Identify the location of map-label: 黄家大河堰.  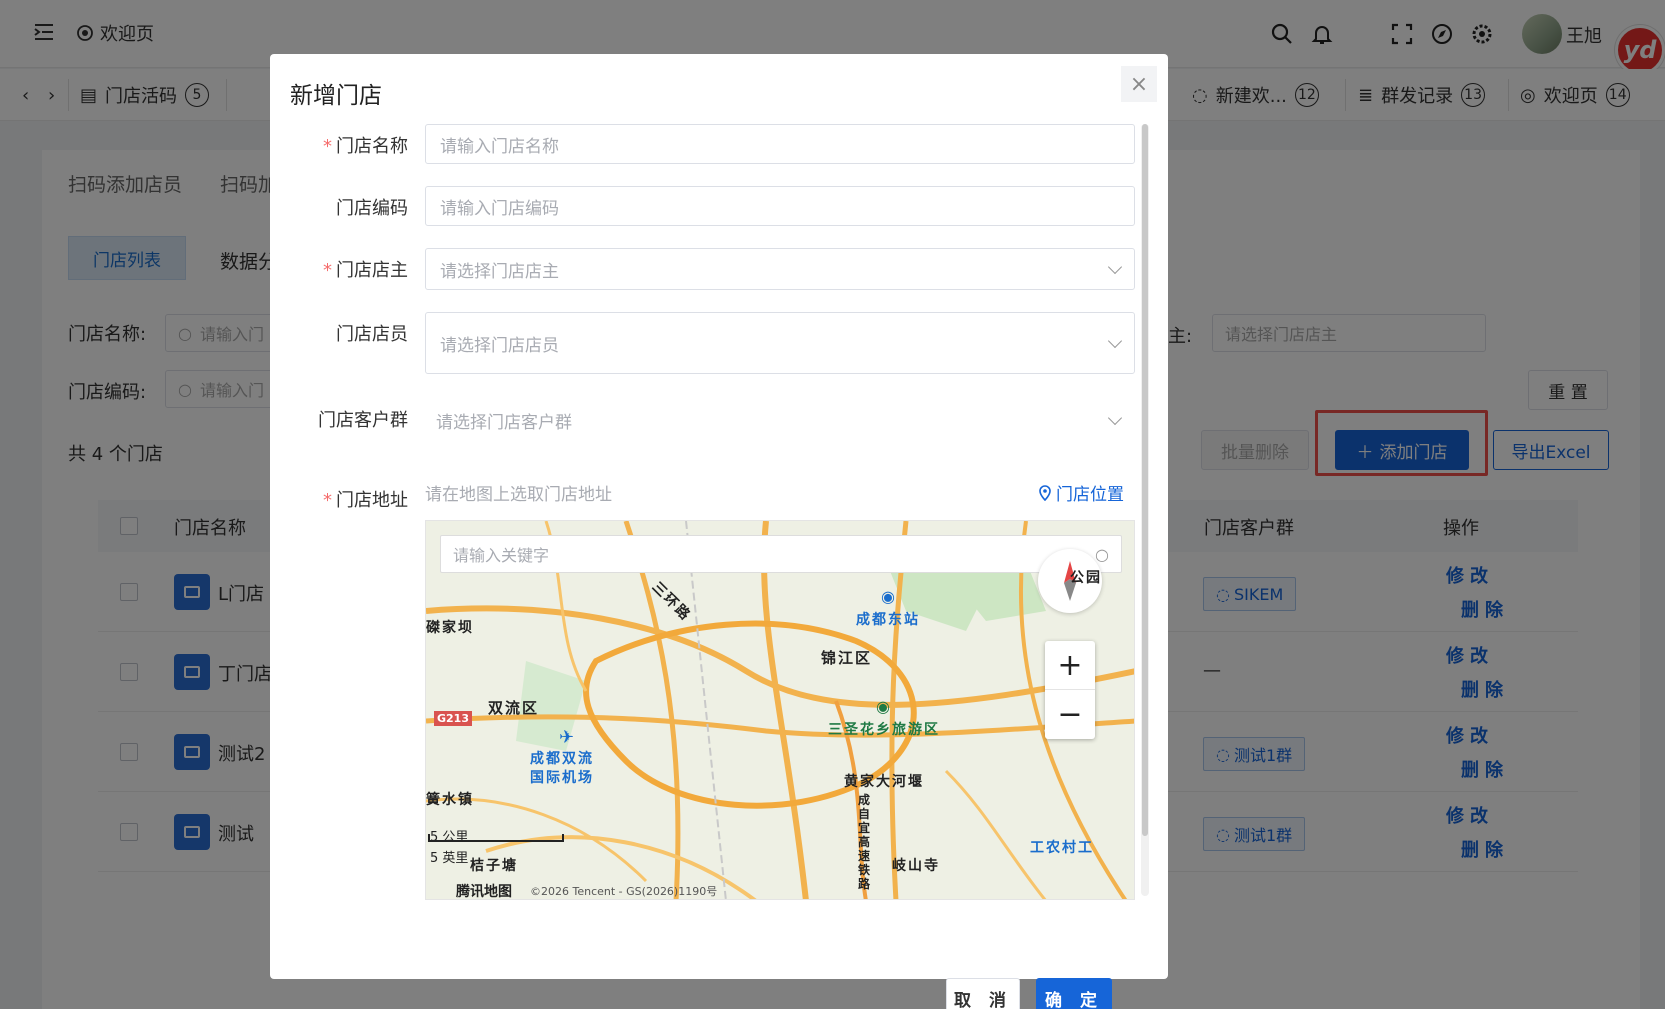
(884, 782).